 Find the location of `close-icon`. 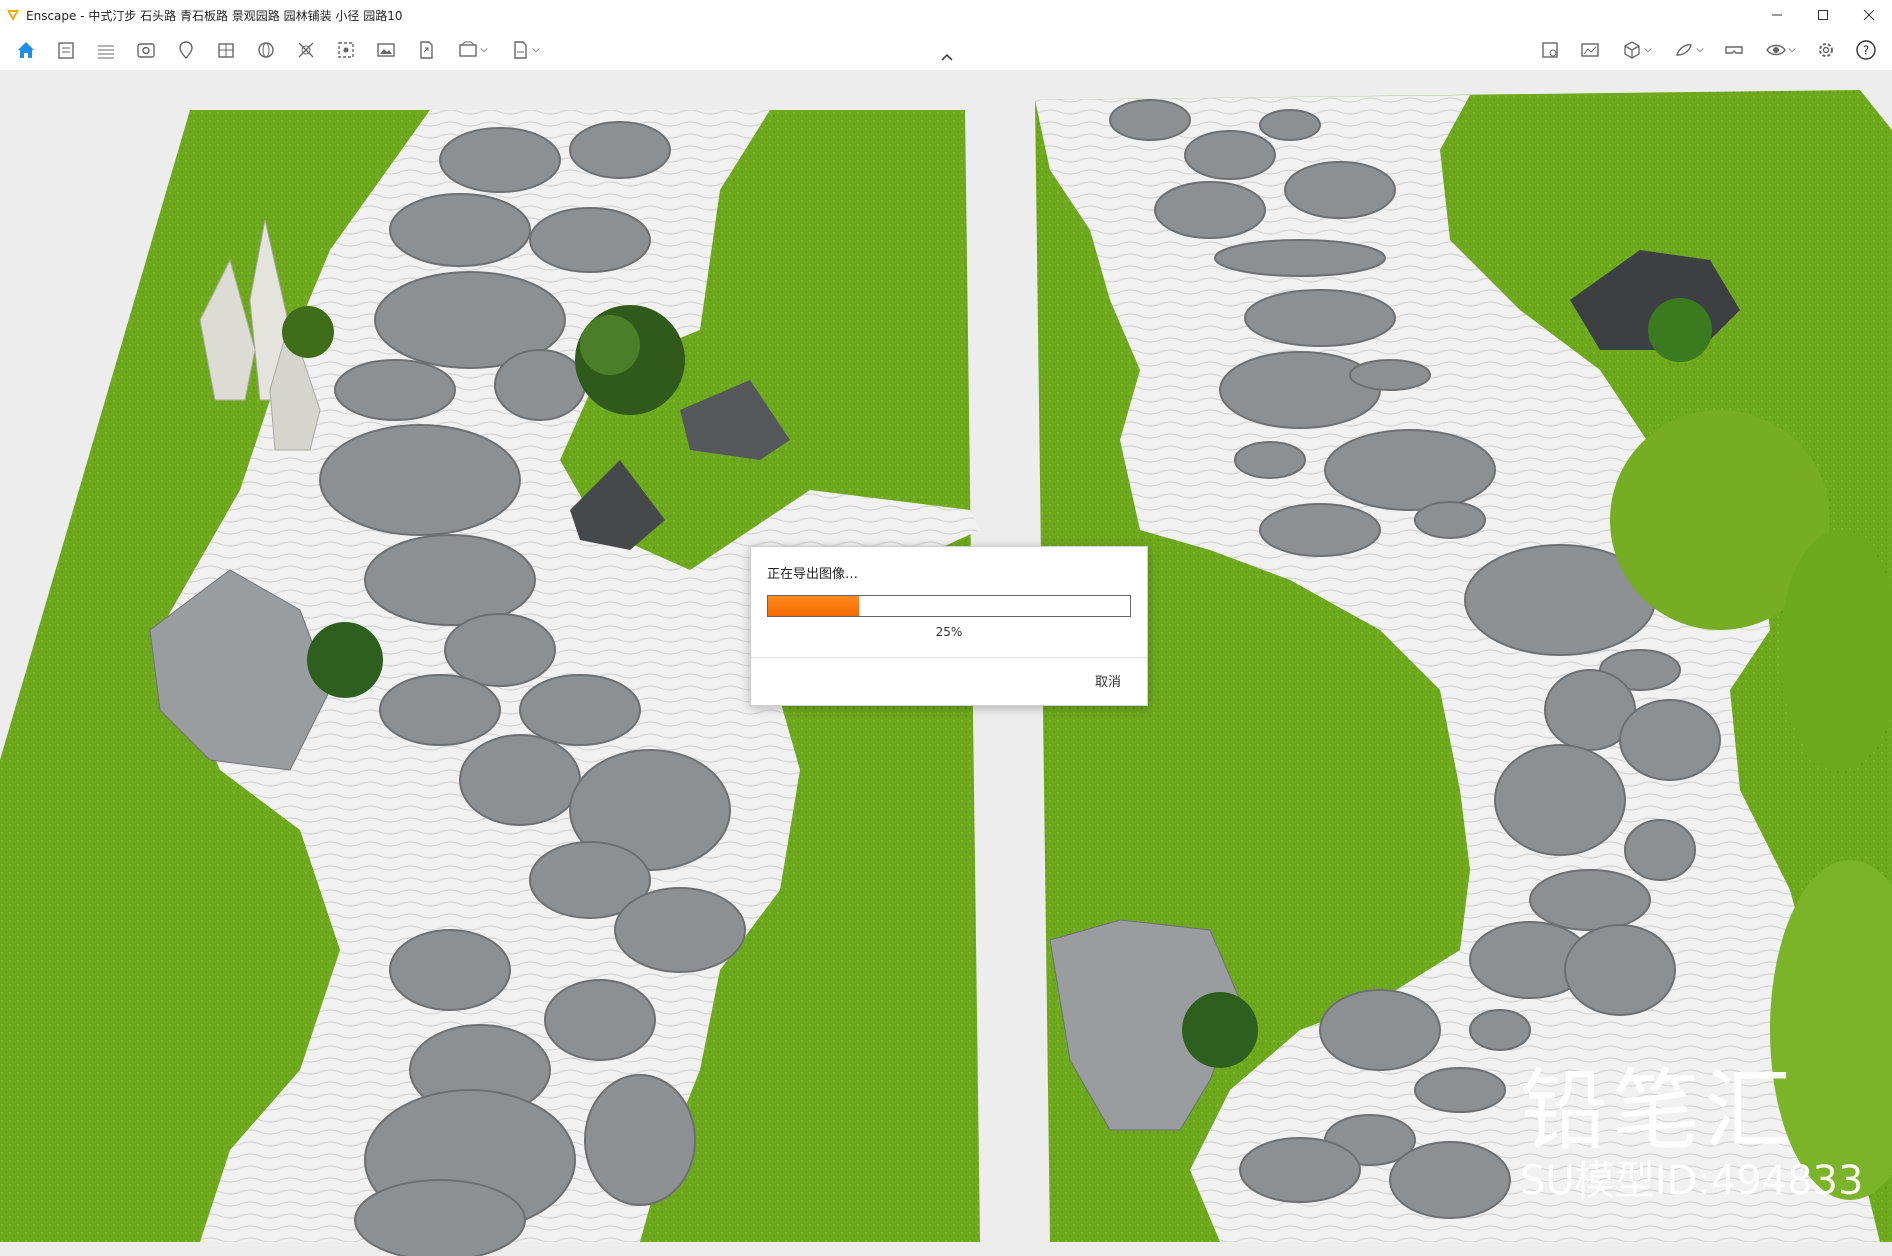

close-icon is located at coordinates (1869, 15).